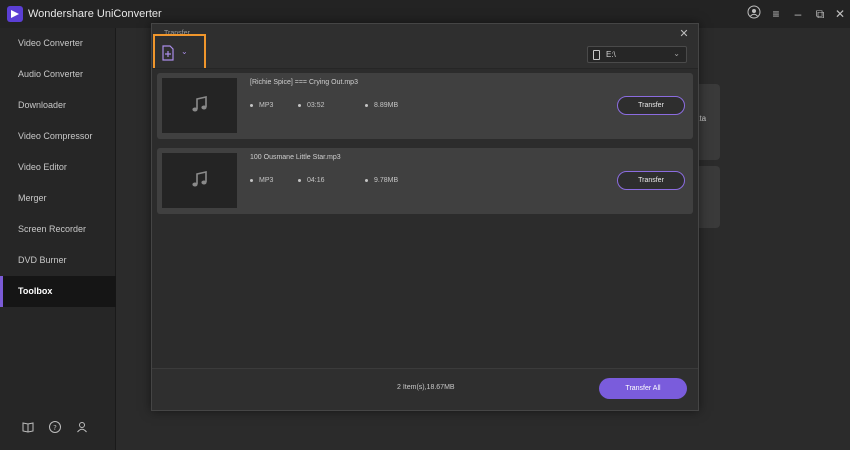  I want to click on app-logo-icon, so click(15, 14).